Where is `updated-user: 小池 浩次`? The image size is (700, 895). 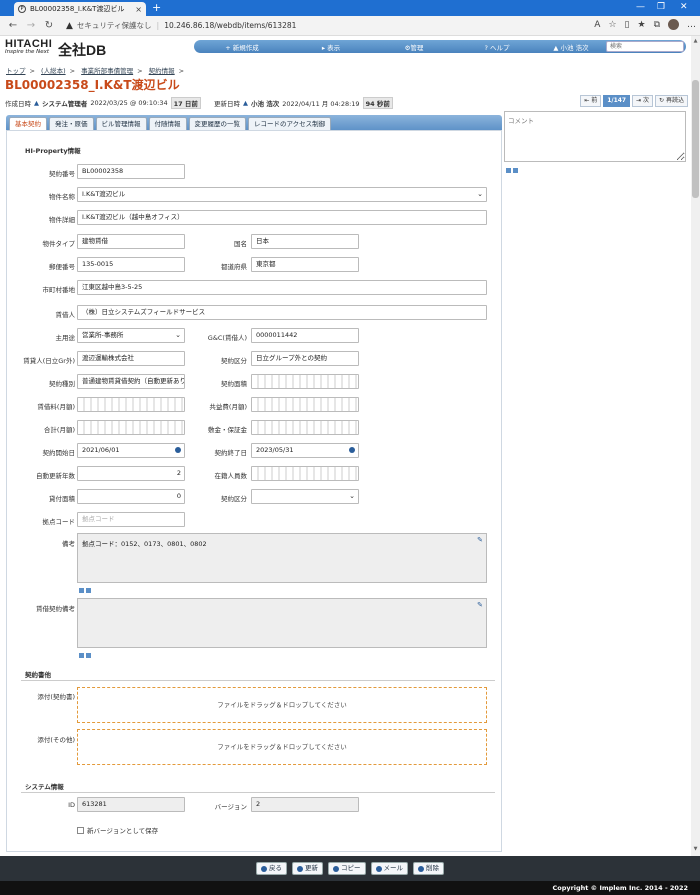 updated-user: 小池 浩次 is located at coordinates (265, 103).